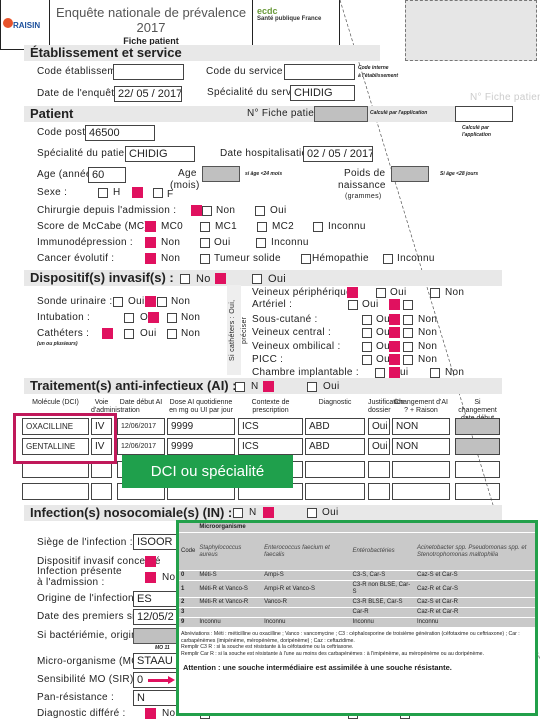 This screenshot has width=540, height=720. Describe the element at coordinates (408, 320) in the screenshot. I see `sous_cutane-non-checkbox` at that location.